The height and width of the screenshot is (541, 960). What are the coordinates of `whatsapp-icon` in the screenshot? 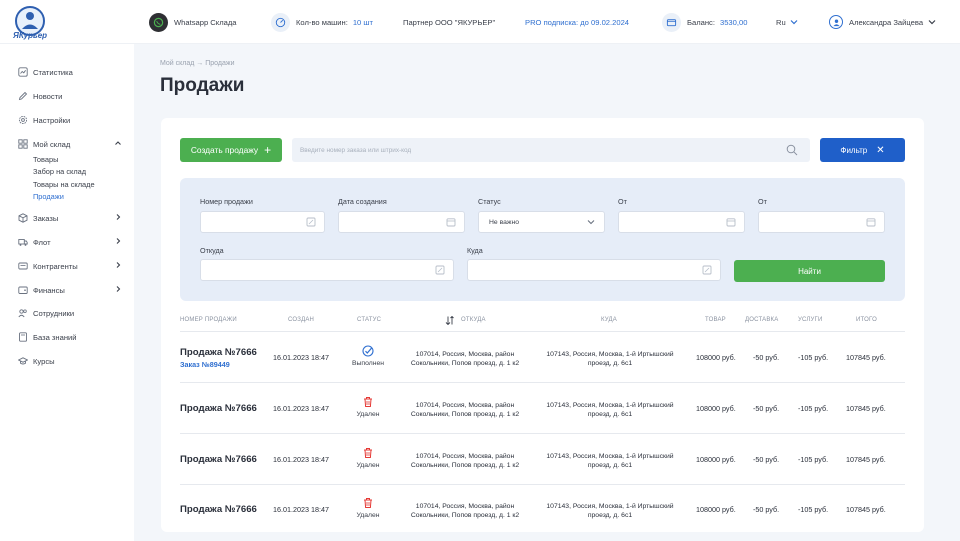 It's located at (158, 22).